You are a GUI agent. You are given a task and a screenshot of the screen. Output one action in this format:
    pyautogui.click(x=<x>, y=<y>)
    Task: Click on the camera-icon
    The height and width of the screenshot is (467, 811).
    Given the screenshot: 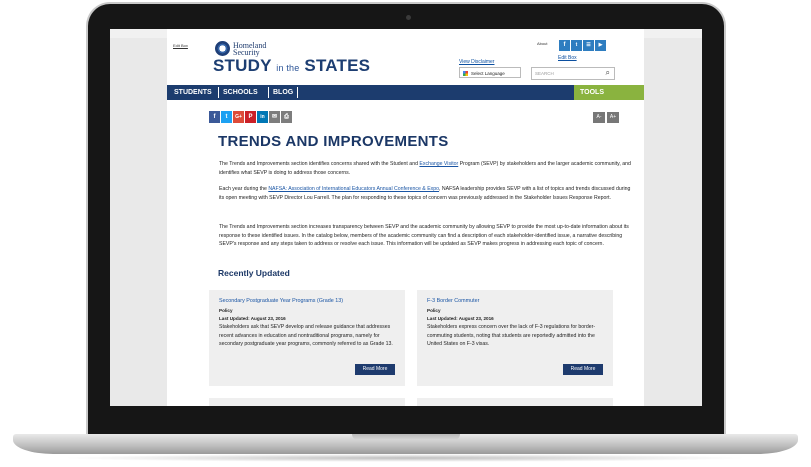 What is the action you would take?
    pyautogui.click(x=408, y=17)
    